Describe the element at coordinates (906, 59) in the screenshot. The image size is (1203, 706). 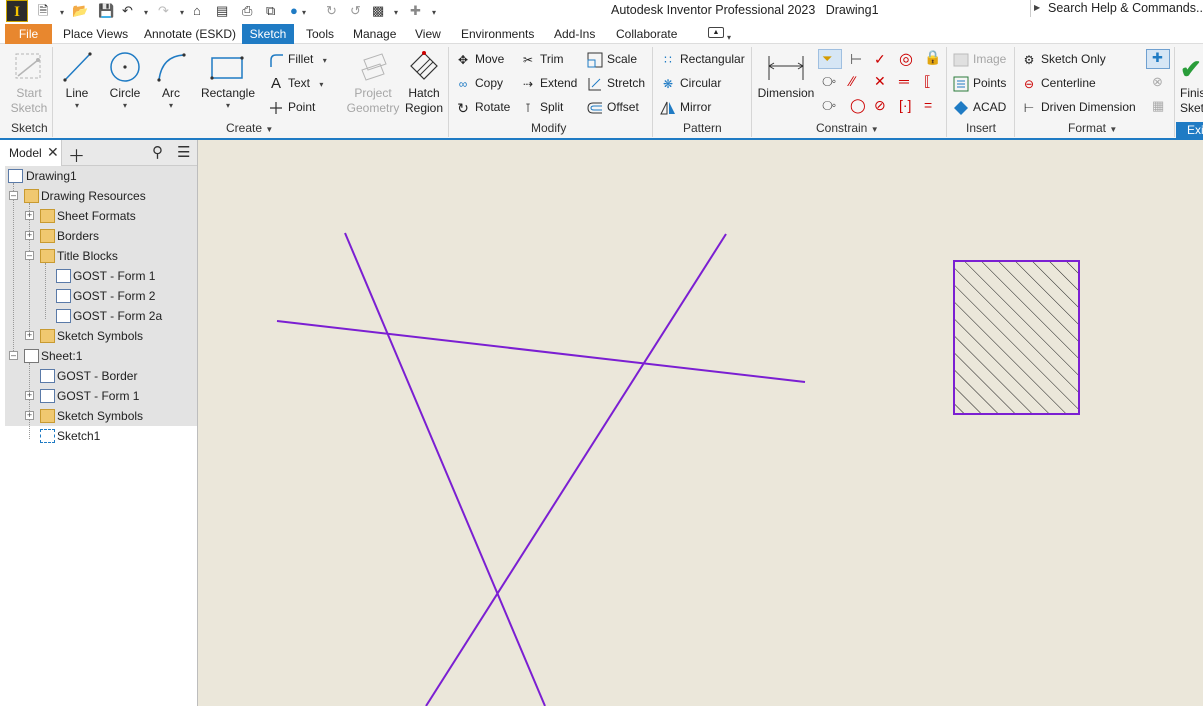
I see `concentric-icon: ◎` at that location.